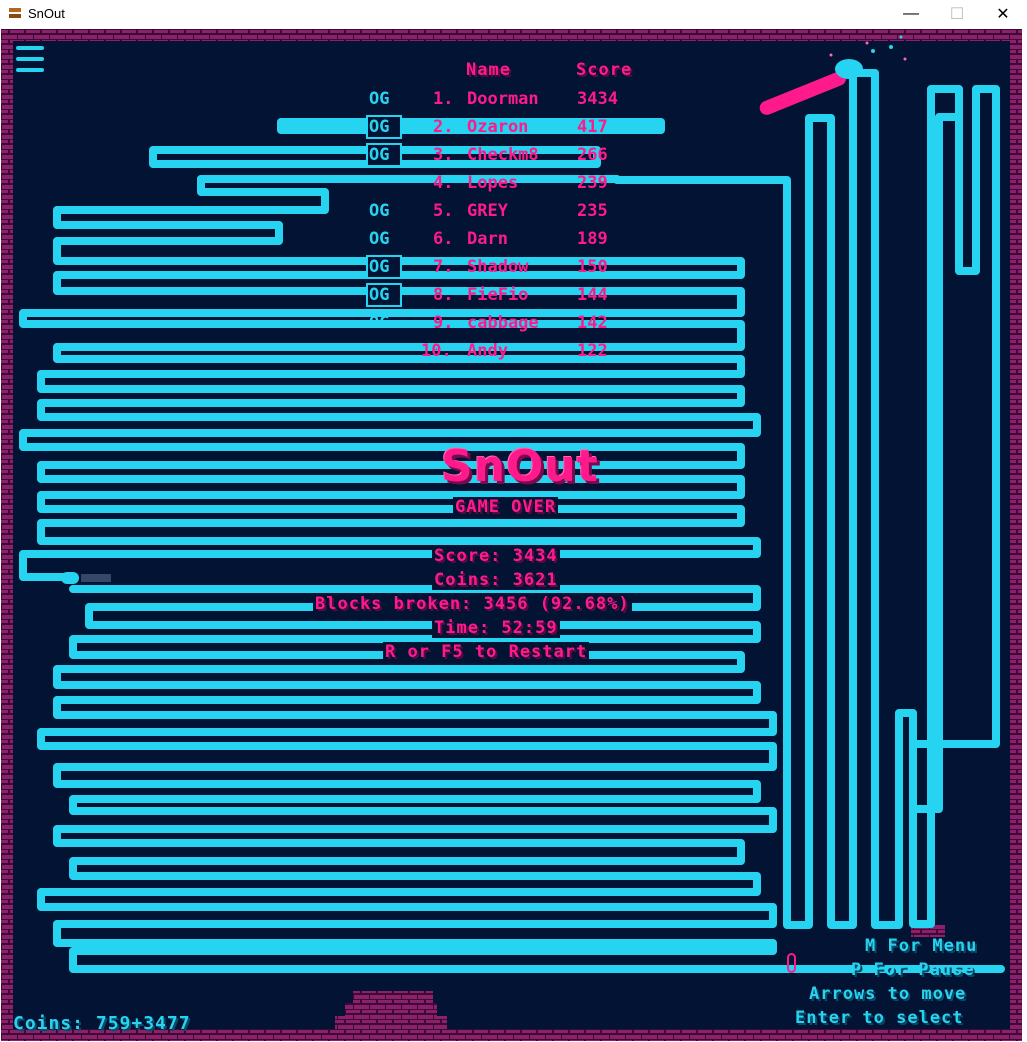  What do you see at coordinates (592, 239) in the screenshot?
I see `leaderboard-score: 189` at bounding box center [592, 239].